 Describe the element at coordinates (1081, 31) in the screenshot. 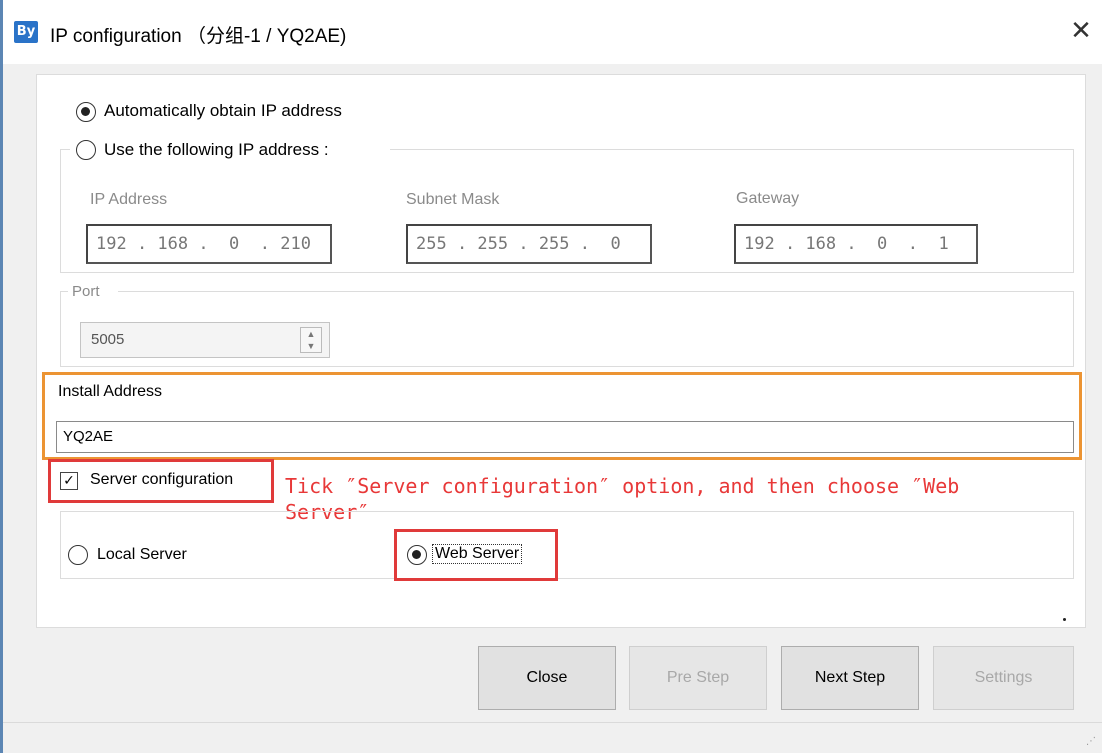

I see `close-window-icon: ✕` at that location.